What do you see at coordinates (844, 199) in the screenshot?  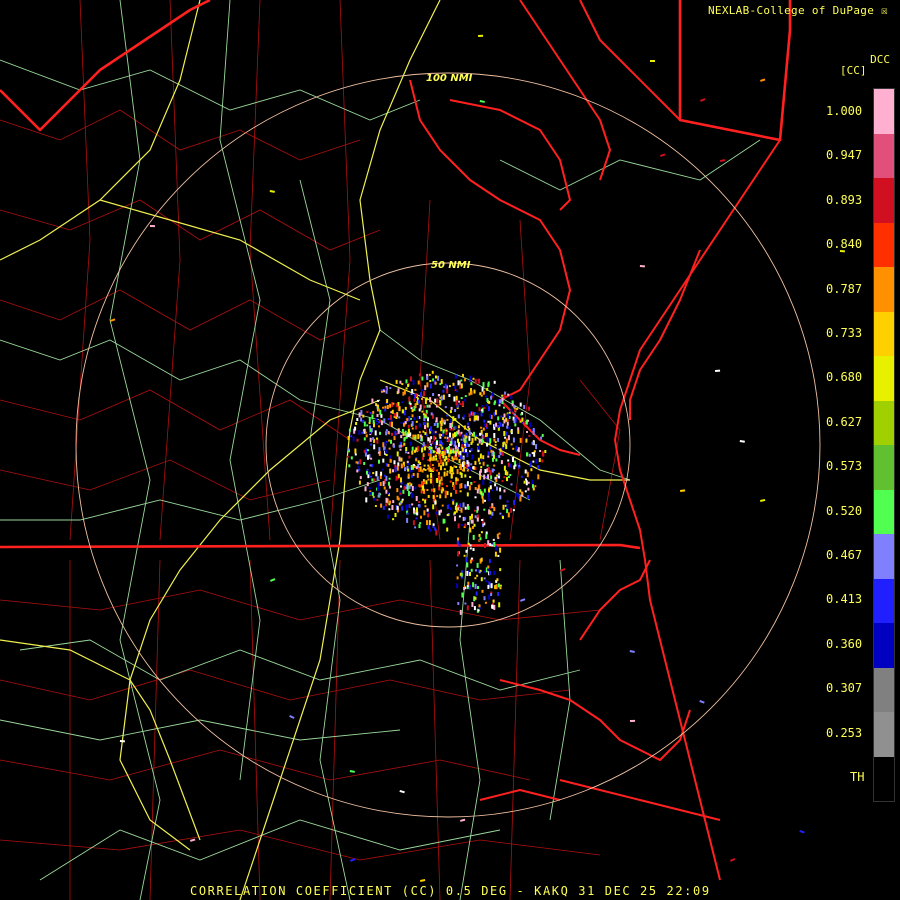 I see `color-scale-tick-label: 0.893` at bounding box center [844, 199].